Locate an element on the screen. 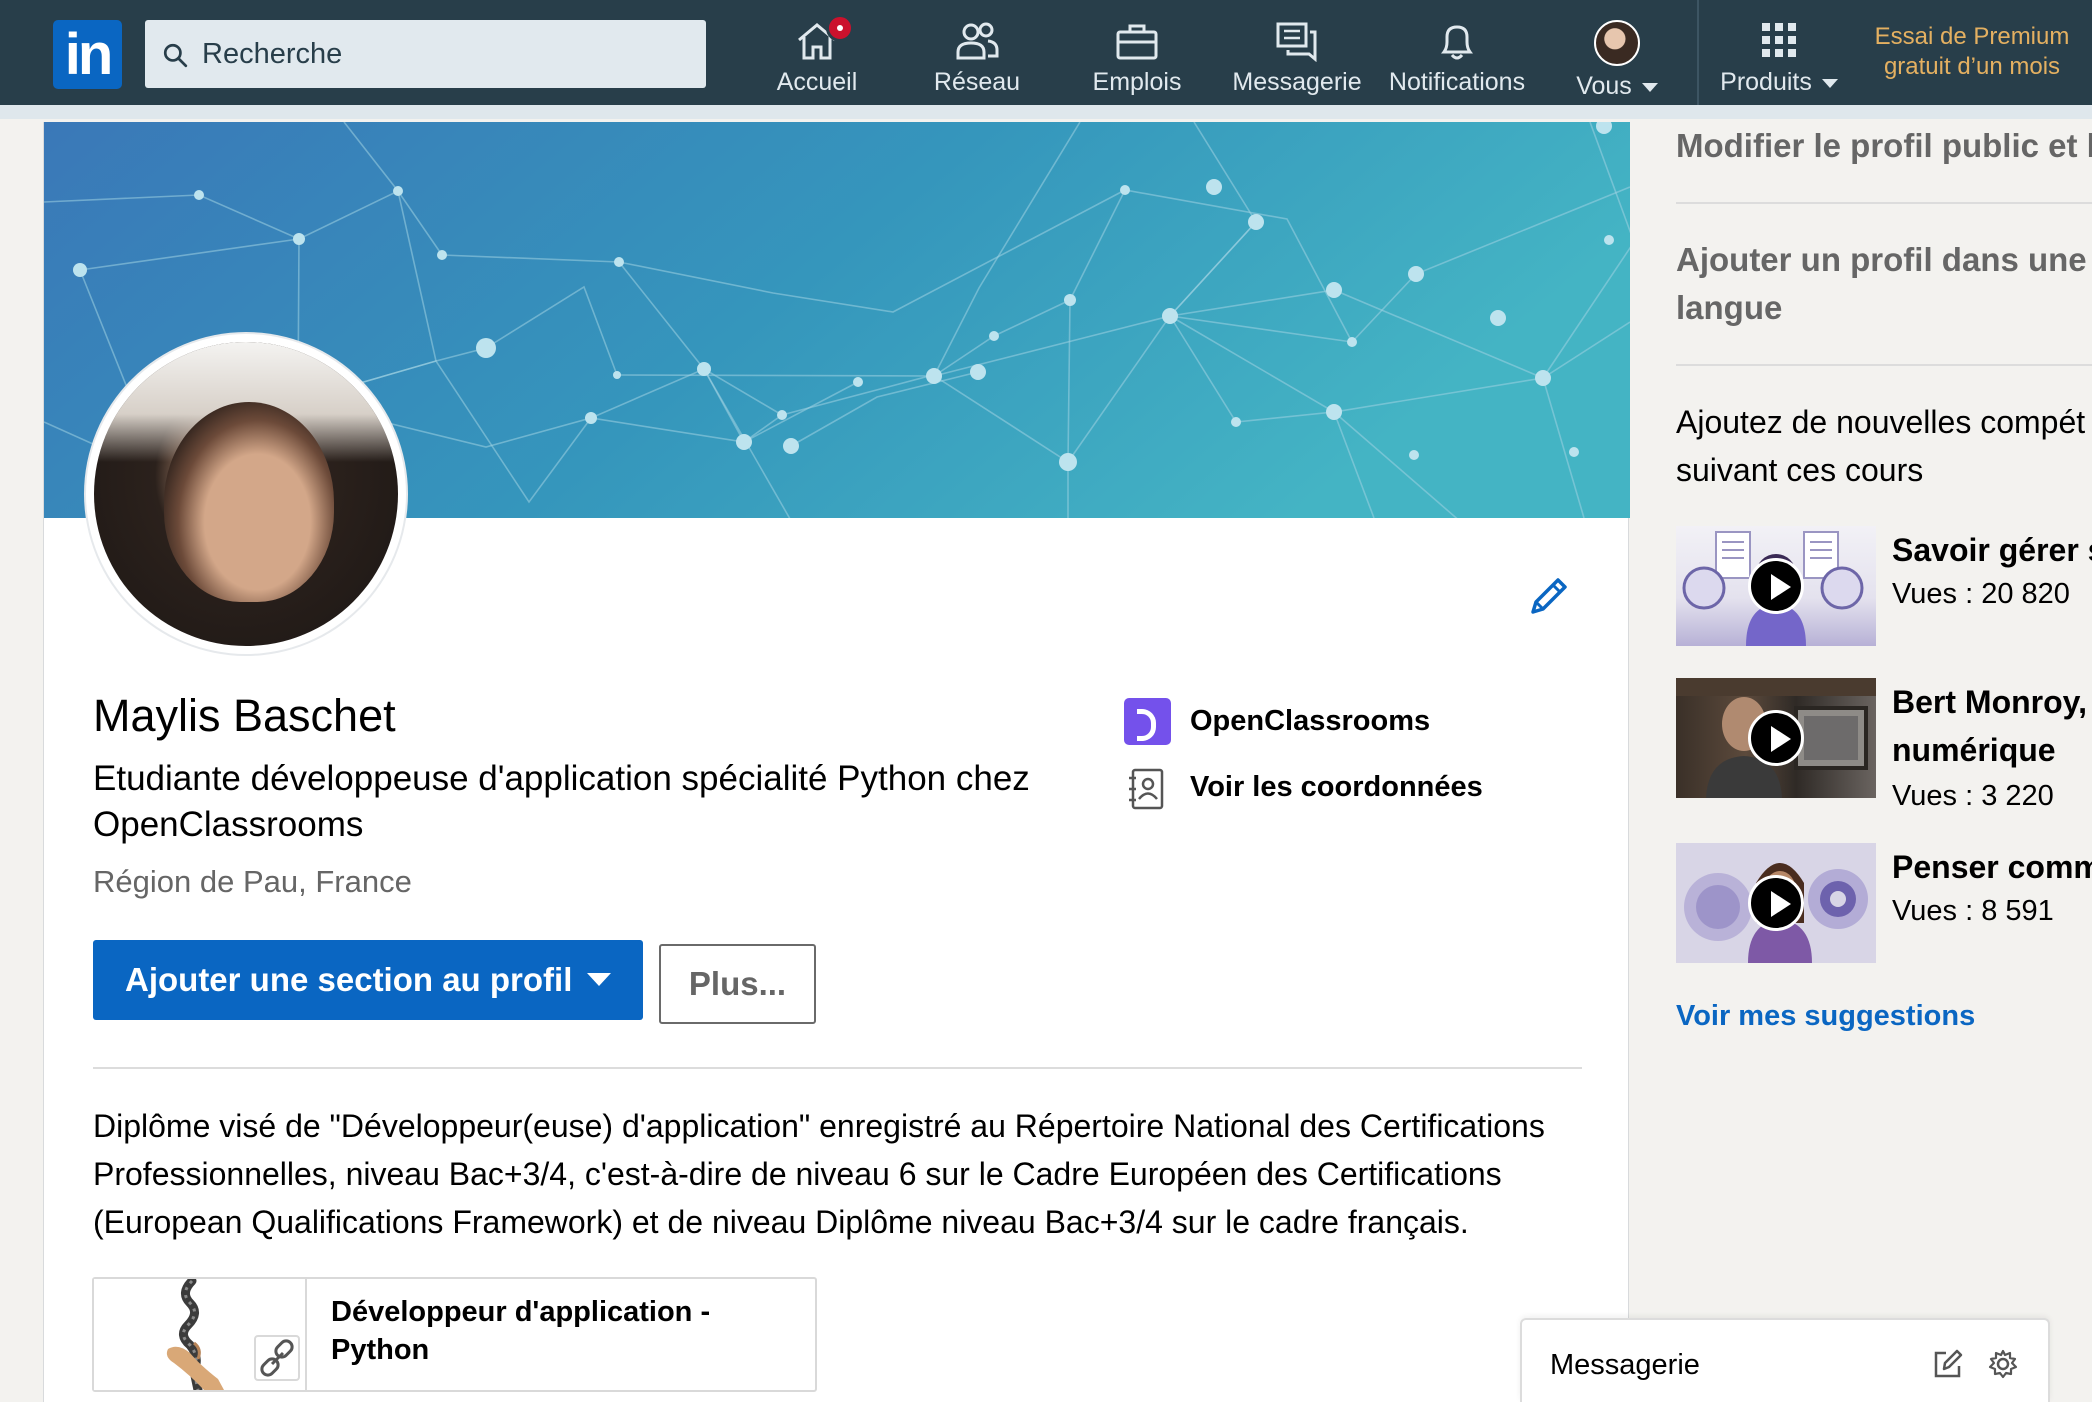 Image resolution: width=2092 pixels, height=1402 pixels. nav-item-notifications: Notifications is located at coordinates (1457, 55).